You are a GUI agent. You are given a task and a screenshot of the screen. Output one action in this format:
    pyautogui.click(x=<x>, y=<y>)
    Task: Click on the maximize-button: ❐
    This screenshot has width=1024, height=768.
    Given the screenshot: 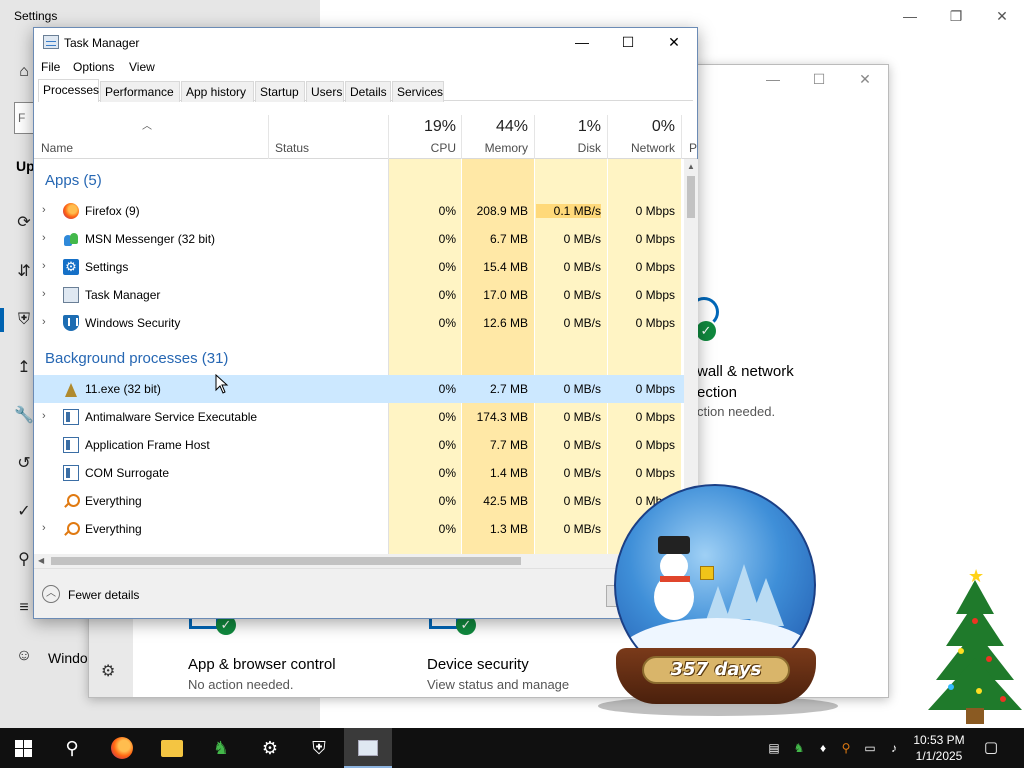 What is the action you would take?
    pyautogui.click(x=956, y=16)
    